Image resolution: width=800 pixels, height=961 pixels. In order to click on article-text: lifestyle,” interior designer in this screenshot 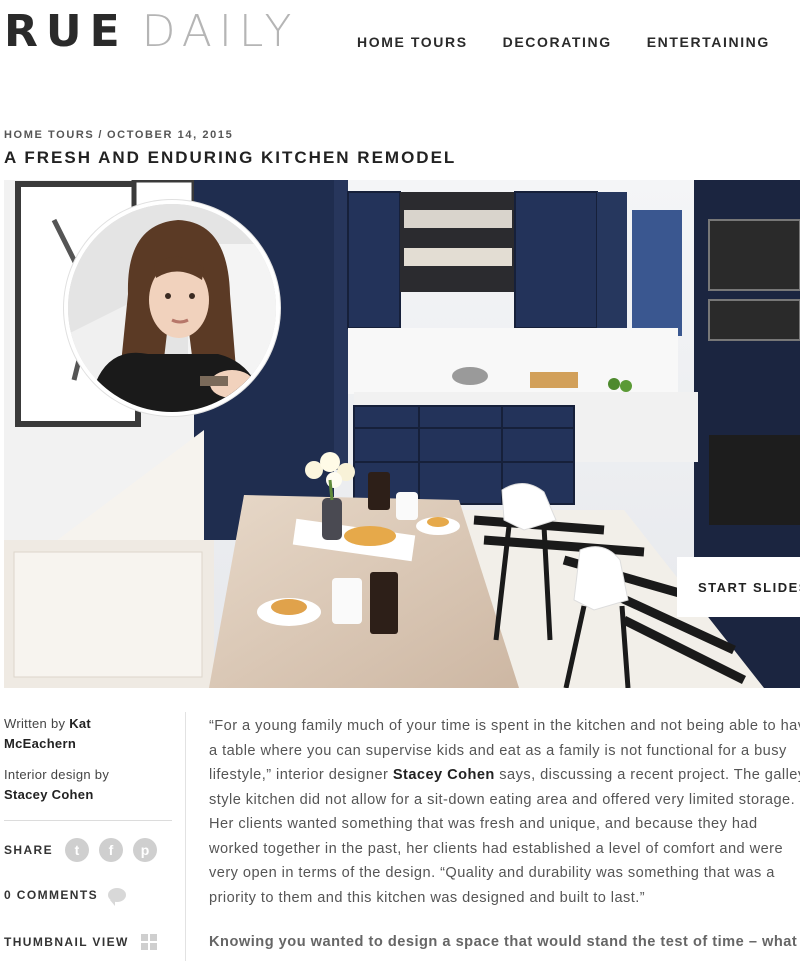, I will do `click(301, 775)`.